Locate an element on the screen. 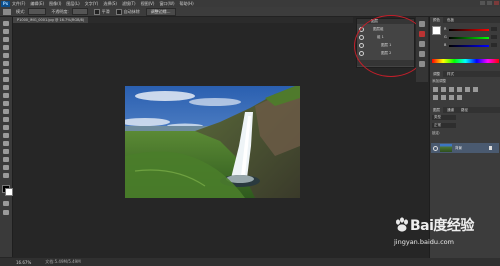  eraser-tool-icon is located at coordinates (6, 103).